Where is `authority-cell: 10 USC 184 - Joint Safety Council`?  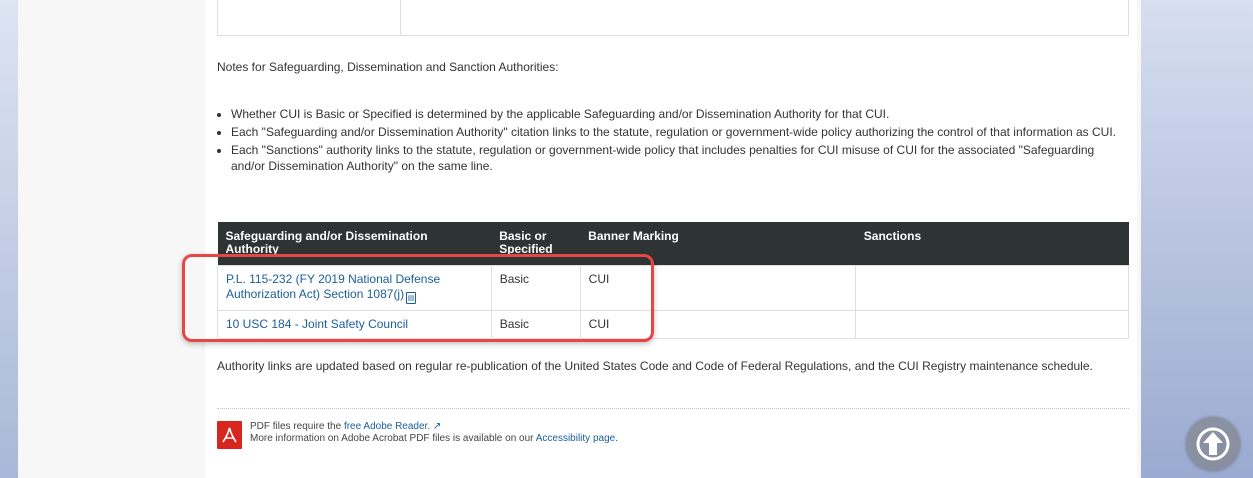
authority-cell: 10 USC 184 - Joint Safety Council is located at coordinates (354, 324).